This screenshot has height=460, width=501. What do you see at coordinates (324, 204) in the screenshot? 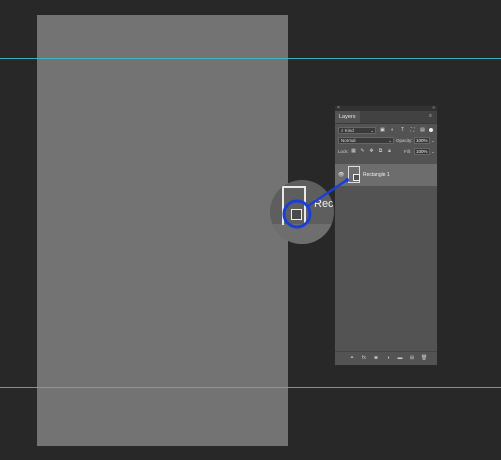
I see `magnified-layer-name: Rec` at bounding box center [324, 204].